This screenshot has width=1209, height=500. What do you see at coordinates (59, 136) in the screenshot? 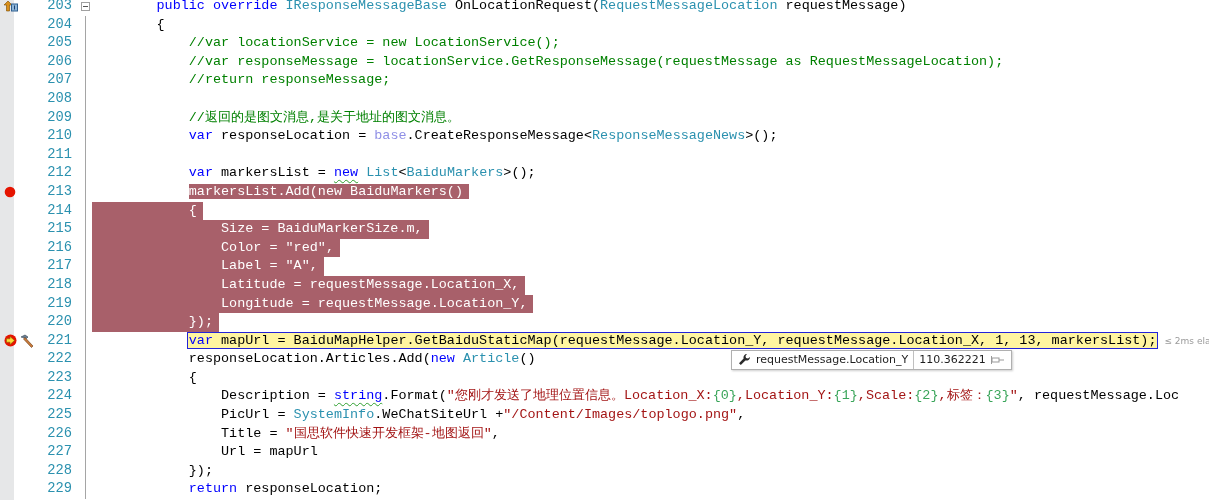
I see `line-number: 210` at bounding box center [59, 136].